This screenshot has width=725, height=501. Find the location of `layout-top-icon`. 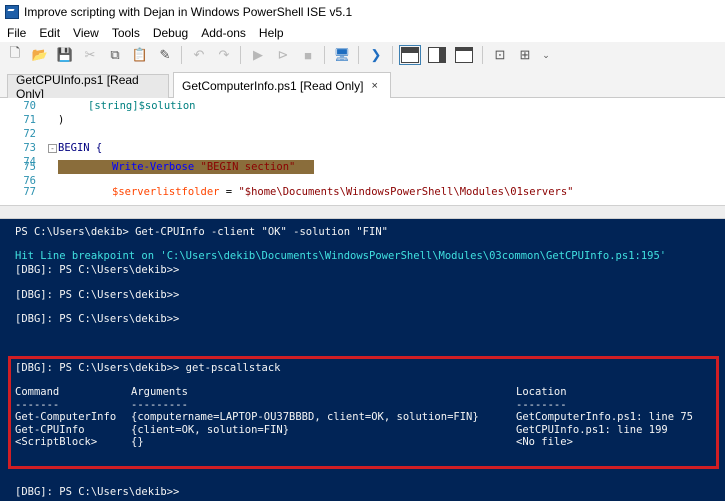

layout-top-icon is located at coordinates (410, 55).